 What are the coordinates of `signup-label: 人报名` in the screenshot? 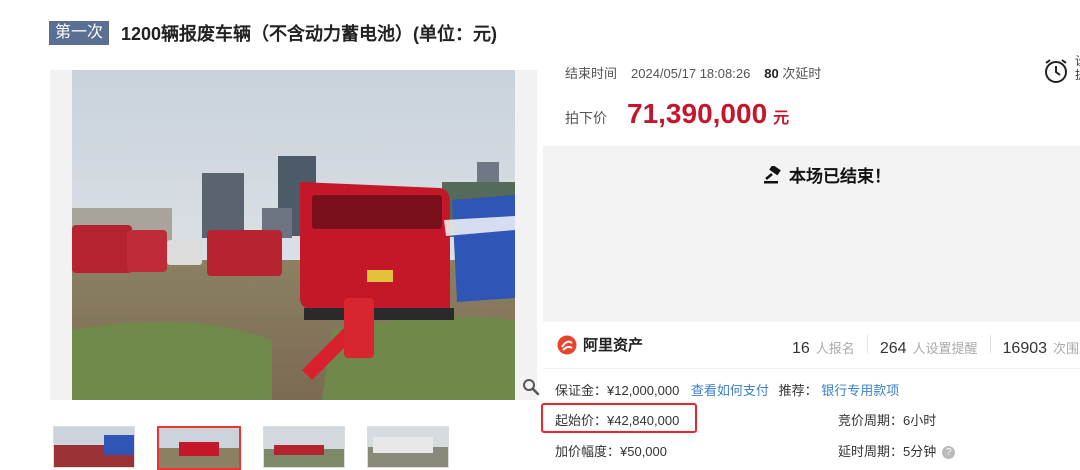 It's located at (835, 348).